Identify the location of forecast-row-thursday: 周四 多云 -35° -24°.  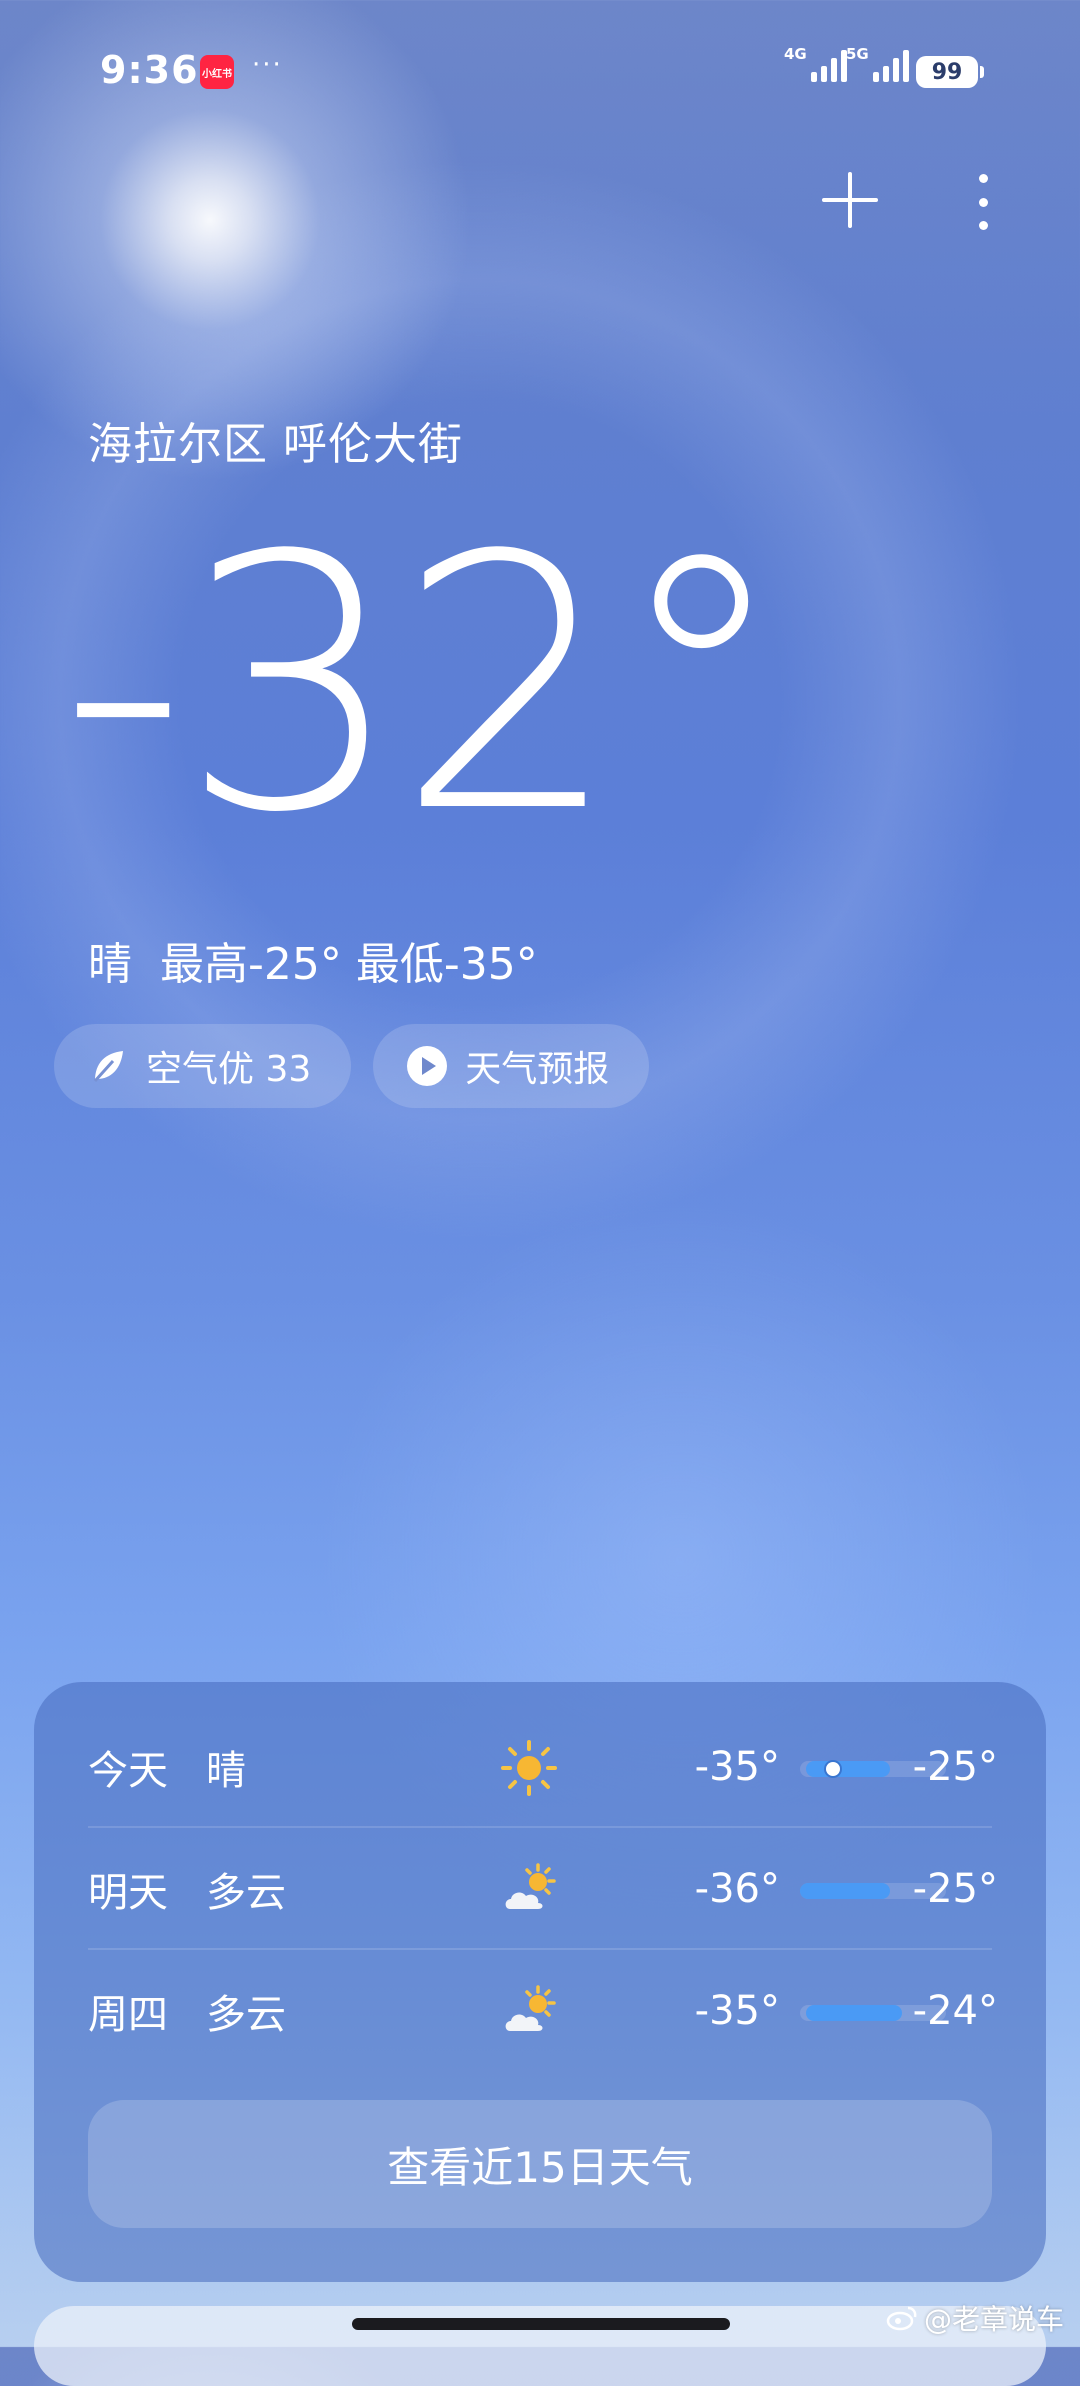
(543, 2011).